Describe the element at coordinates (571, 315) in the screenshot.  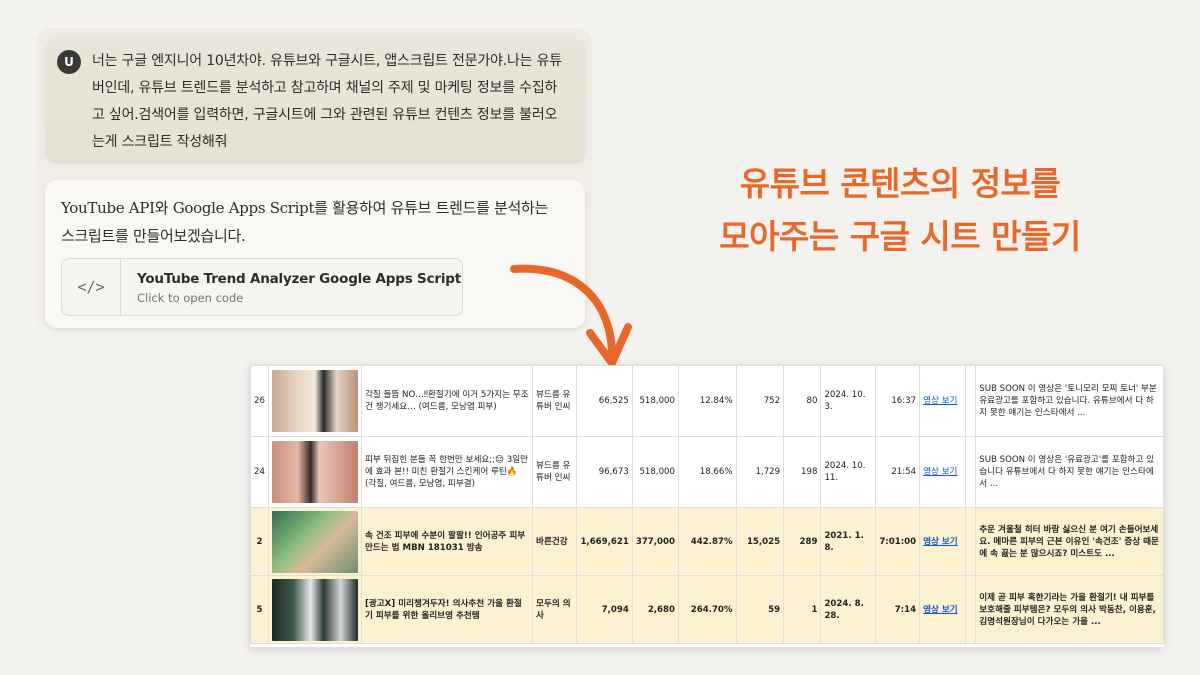
I see `curved-arrow-icon` at that location.